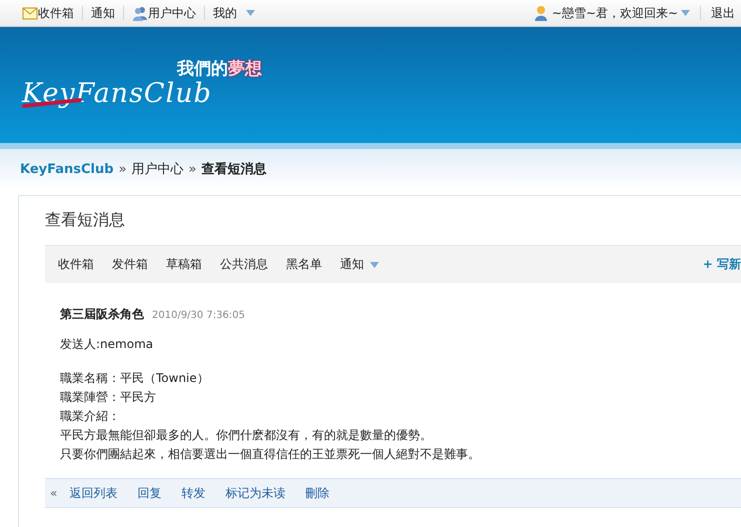  What do you see at coordinates (246, 435) in the screenshot?
I see `message-line: 平民方最無能但卻最多的人。你們什麽都沒有，有的就是數量的優勢。` at bounding box center [246, 435].